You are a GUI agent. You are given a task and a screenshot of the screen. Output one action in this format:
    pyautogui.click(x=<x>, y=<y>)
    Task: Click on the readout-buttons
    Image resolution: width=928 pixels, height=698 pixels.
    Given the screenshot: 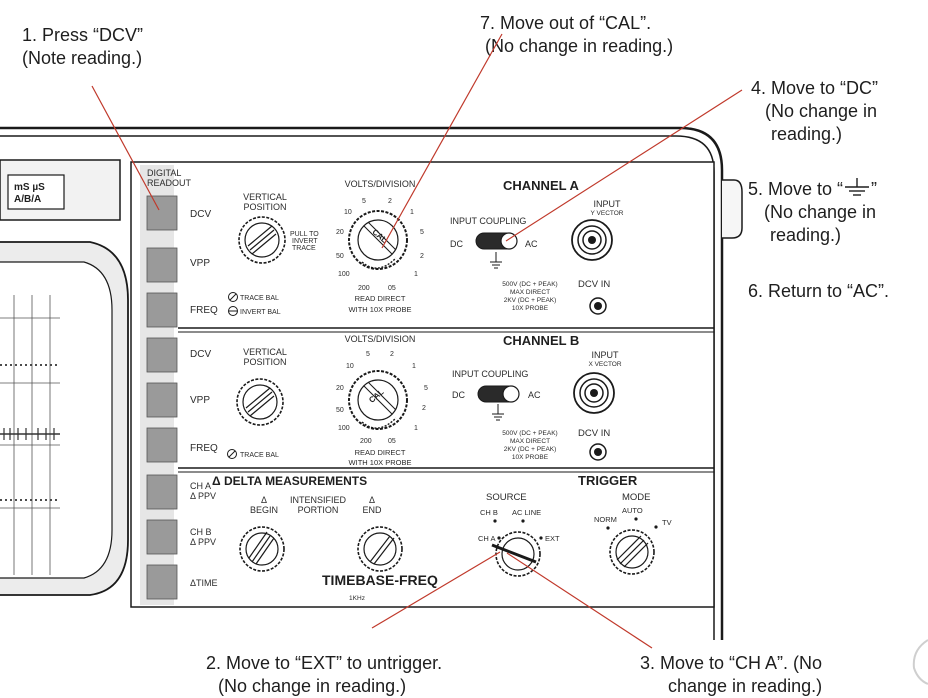 What is the action you would take?
    pyautogui.click(x=162, y=397)
    